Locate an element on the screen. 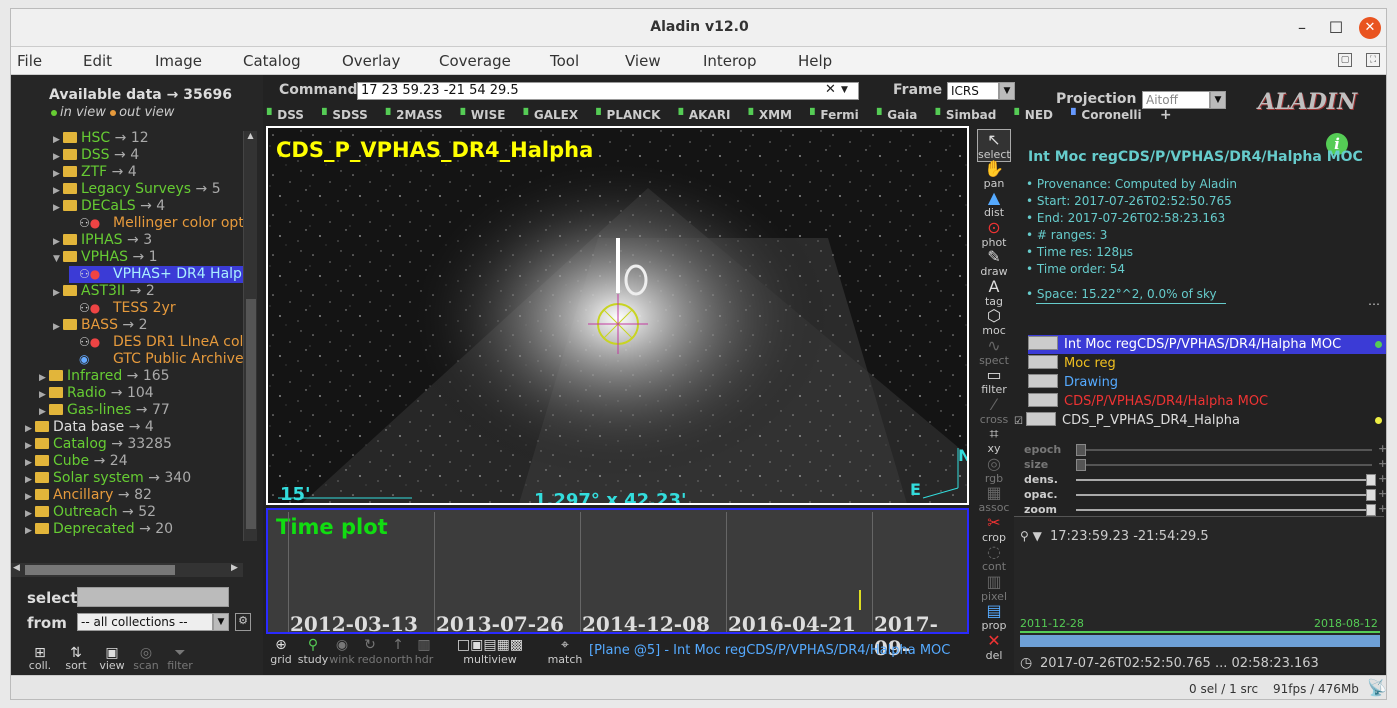 Image resolution: width=1397 pixels, height=708 pixels. tree-item: ⚇● VPHAS+ DR4 Halph is located at coordinates (156, 274).